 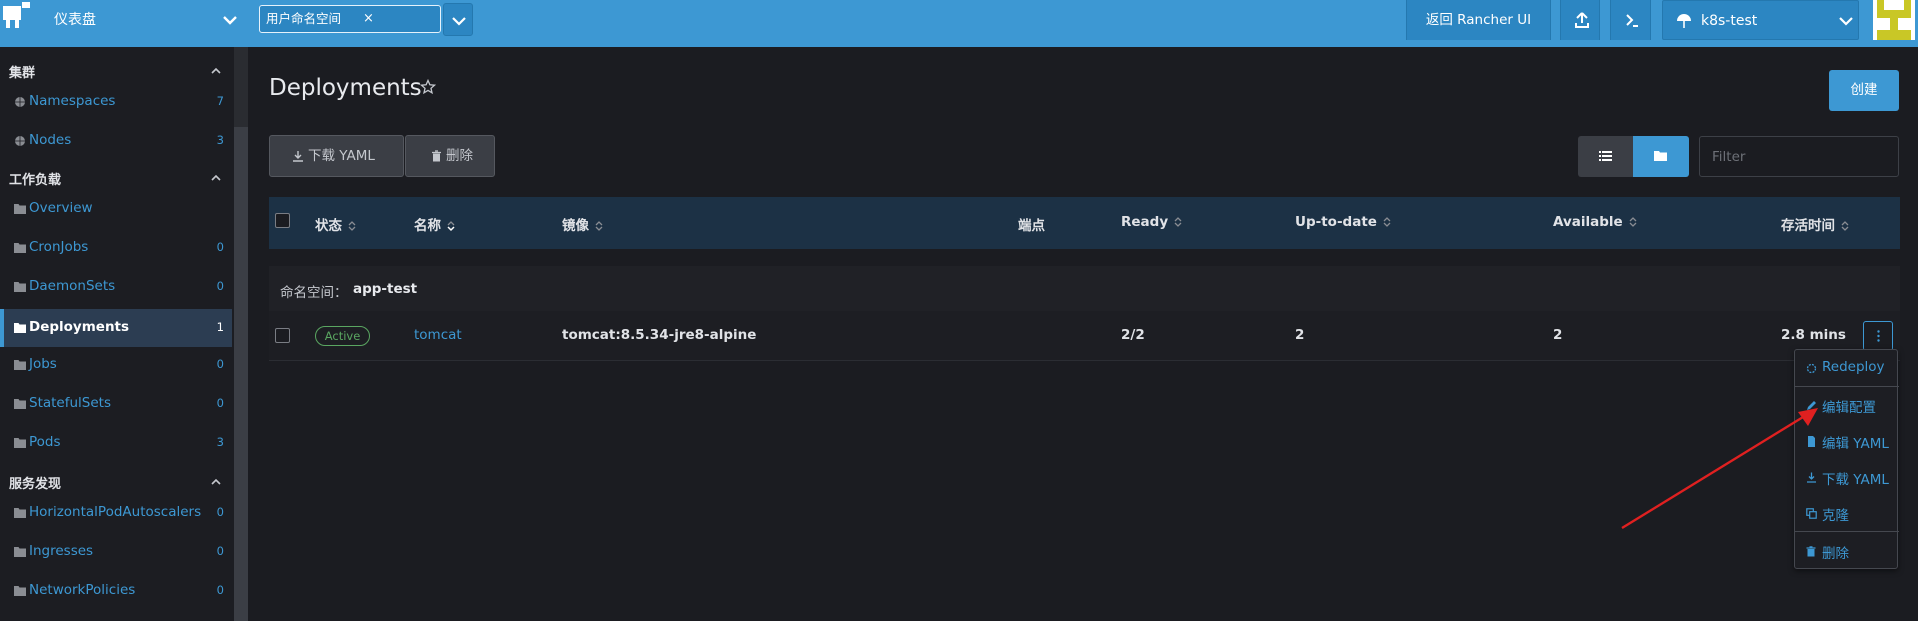 I want to click on star-icon, so click(x=428, y=87).